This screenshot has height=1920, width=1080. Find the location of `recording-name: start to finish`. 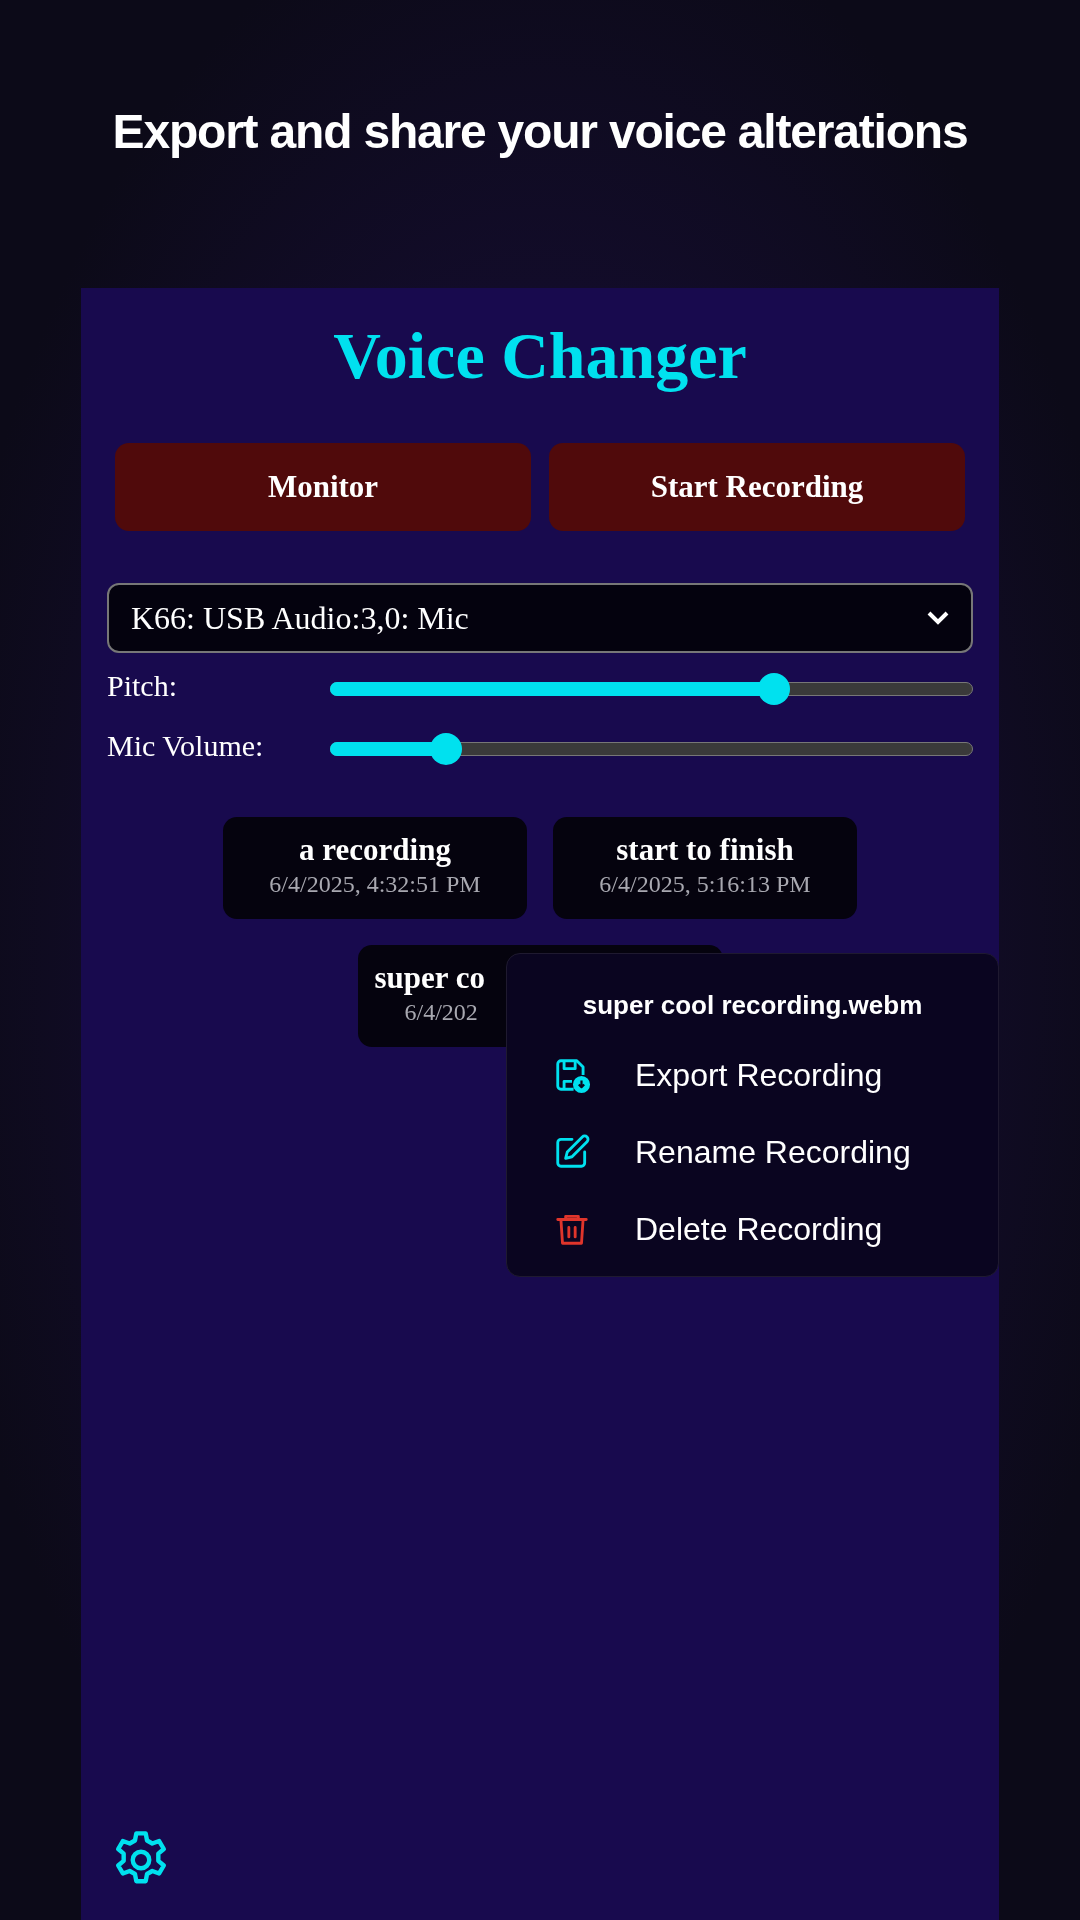

recording-name: start to finish is located at coordinates (705, 850).